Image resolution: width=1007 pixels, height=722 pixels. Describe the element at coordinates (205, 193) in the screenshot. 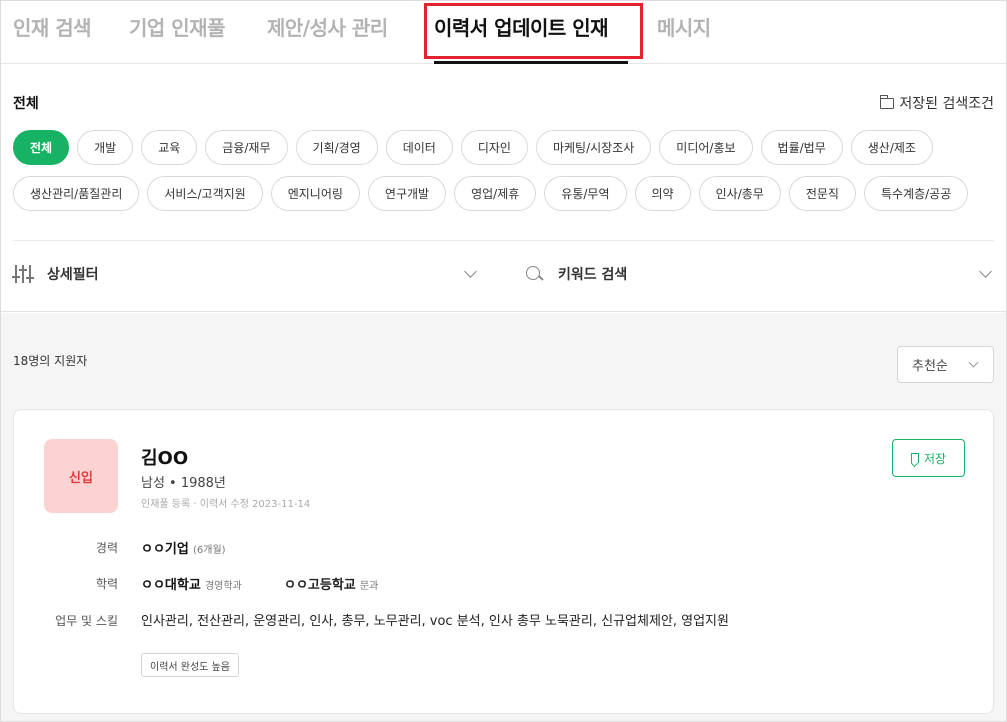

I see `category-chip: 서비스/고객지원` at that location.